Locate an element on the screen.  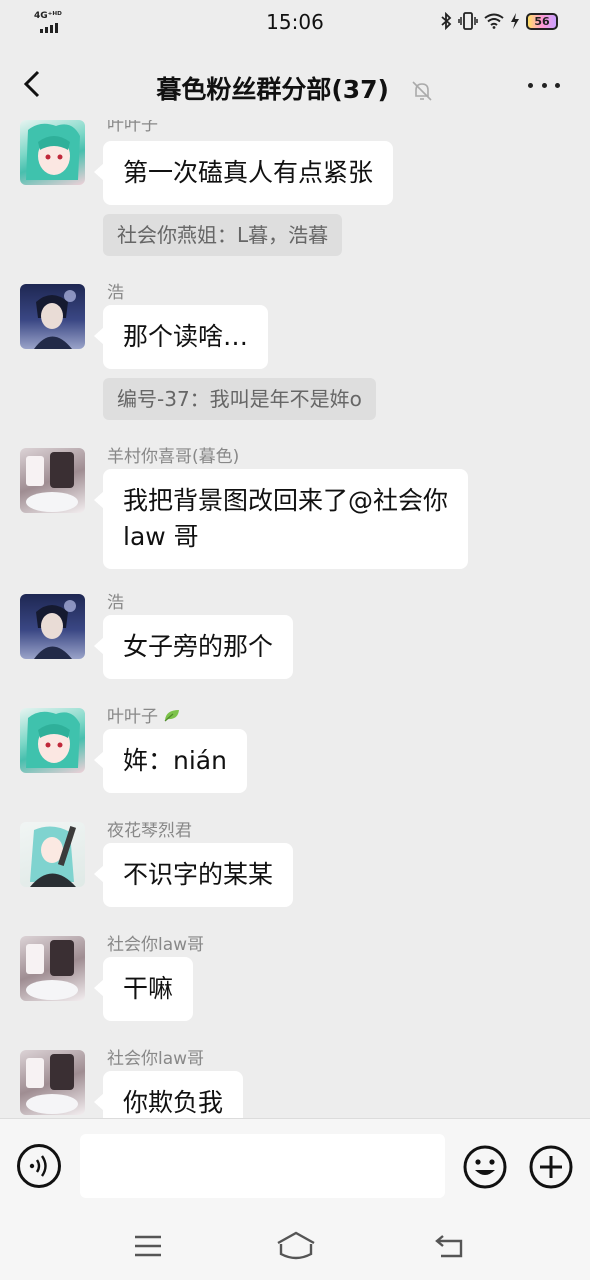
voice-input-button is located at coordinates (39, 1166).